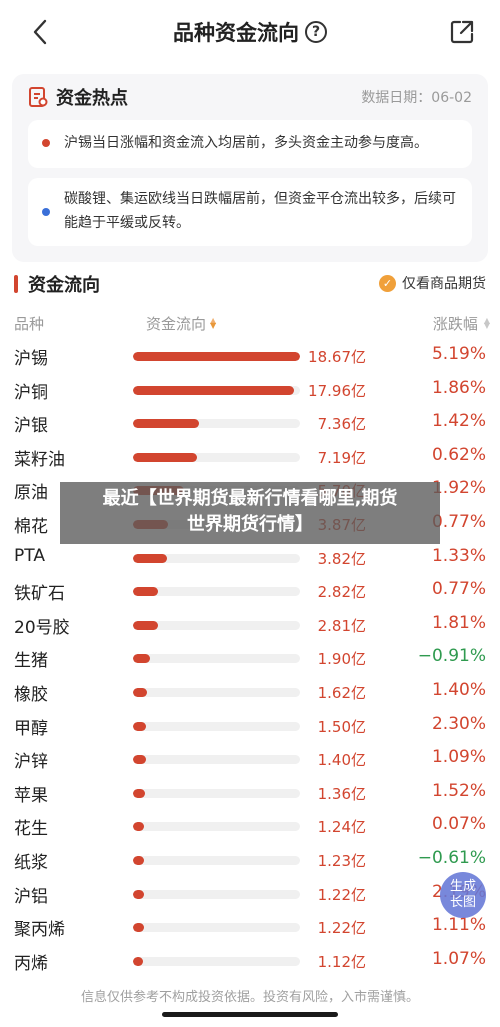 The width and height of the screenshot is (500, 1027). I want to click on commodity-name: 丙烯, so click(31, 963).